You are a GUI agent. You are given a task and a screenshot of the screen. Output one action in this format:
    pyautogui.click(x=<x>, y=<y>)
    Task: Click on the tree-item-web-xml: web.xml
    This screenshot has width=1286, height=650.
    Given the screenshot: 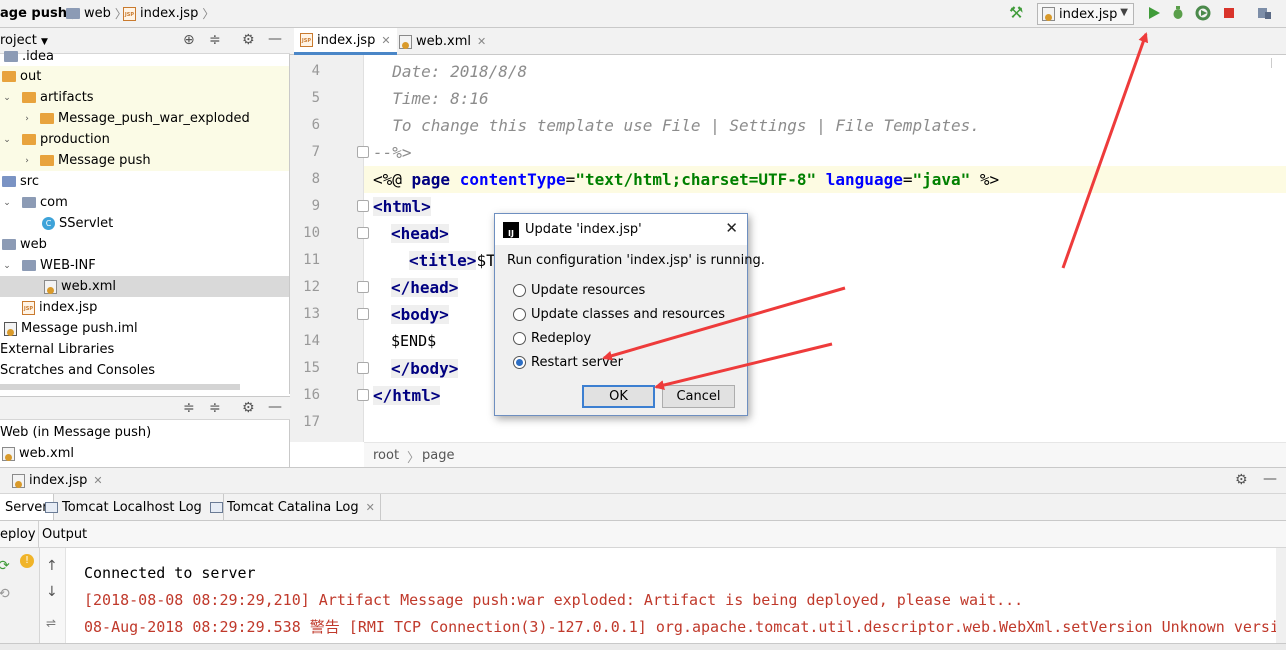 What is the action you would take?
    pyautogui.click(x=144, y=286)
    